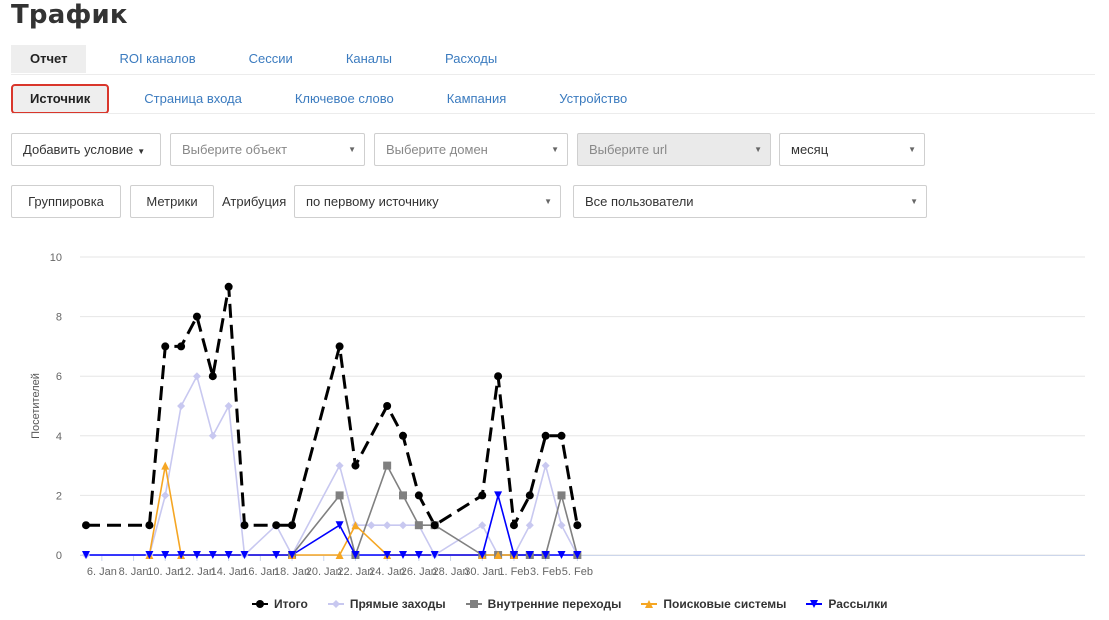  Describe the element at coordinates (102, 572) in the screenshot. I see `x-tick-label: 6. Jan` at that location.